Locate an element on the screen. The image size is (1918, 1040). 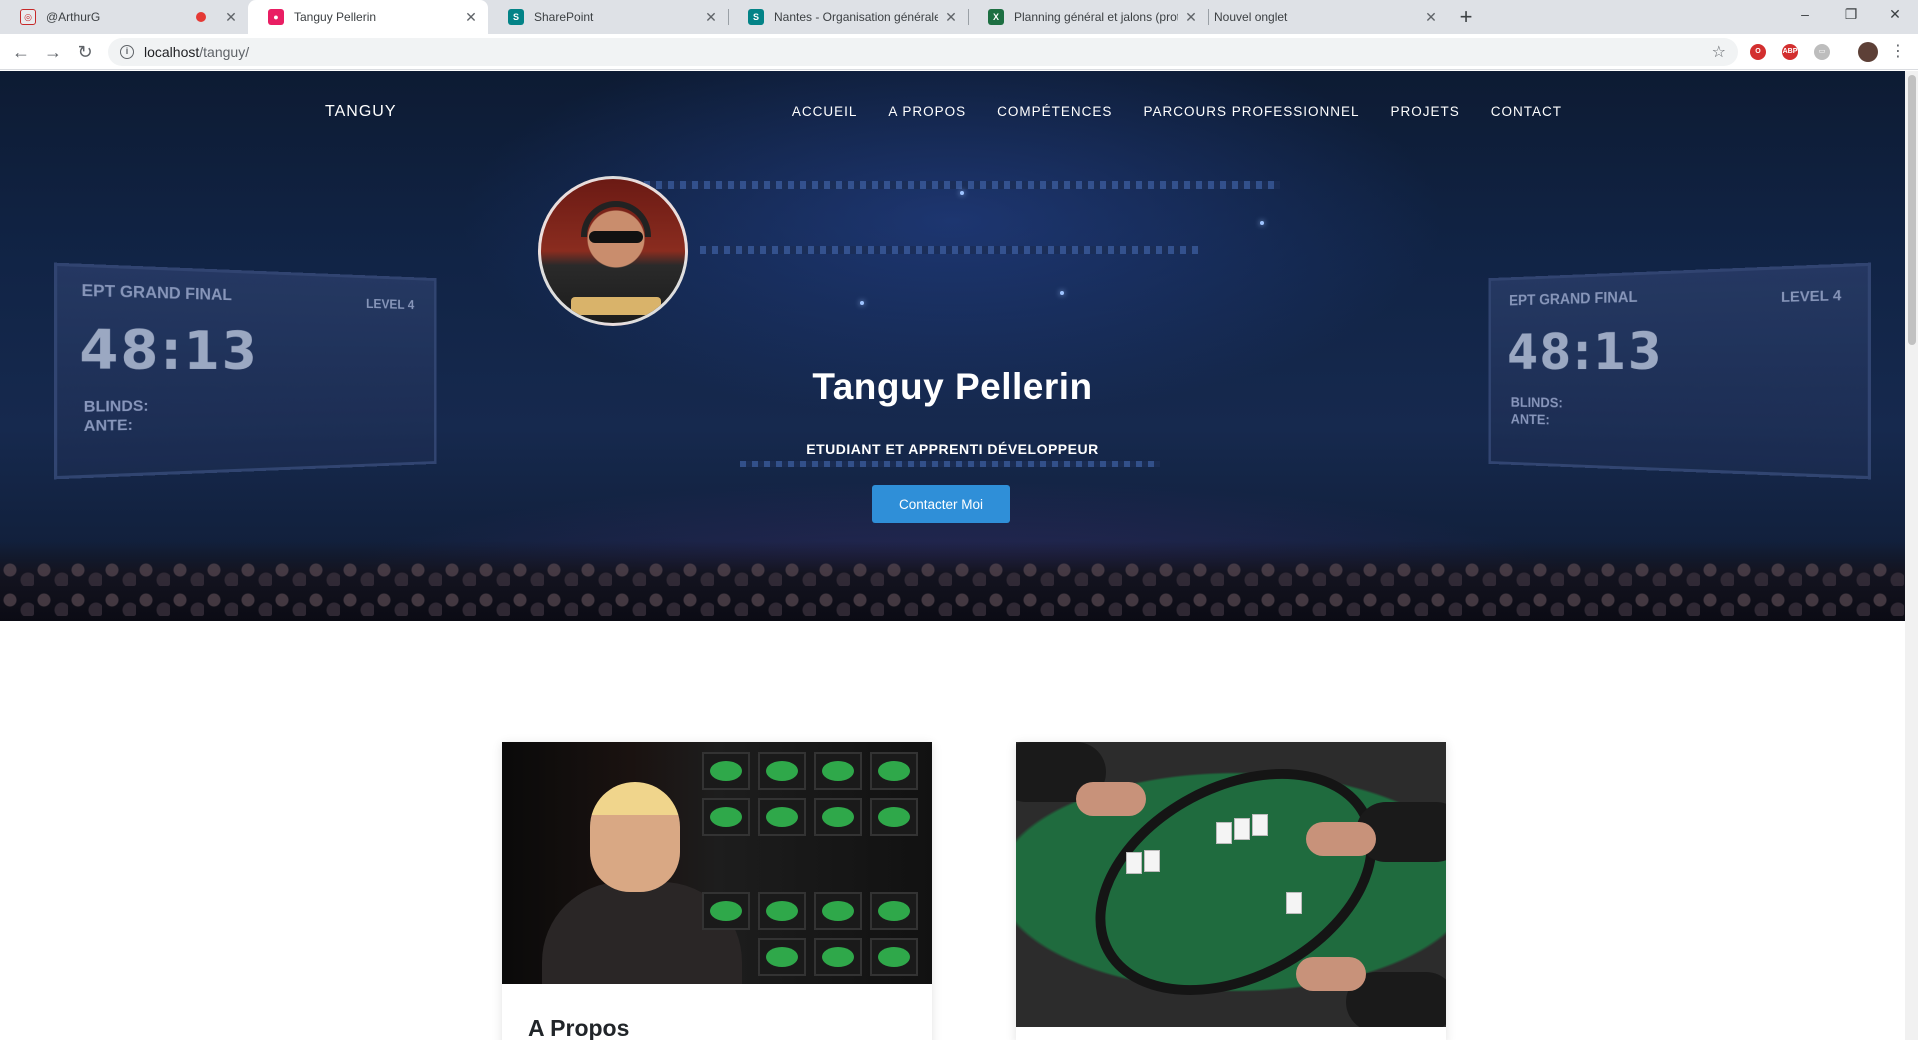
tab-title: Nouvel onglet is located at coordinates (1251, 17).